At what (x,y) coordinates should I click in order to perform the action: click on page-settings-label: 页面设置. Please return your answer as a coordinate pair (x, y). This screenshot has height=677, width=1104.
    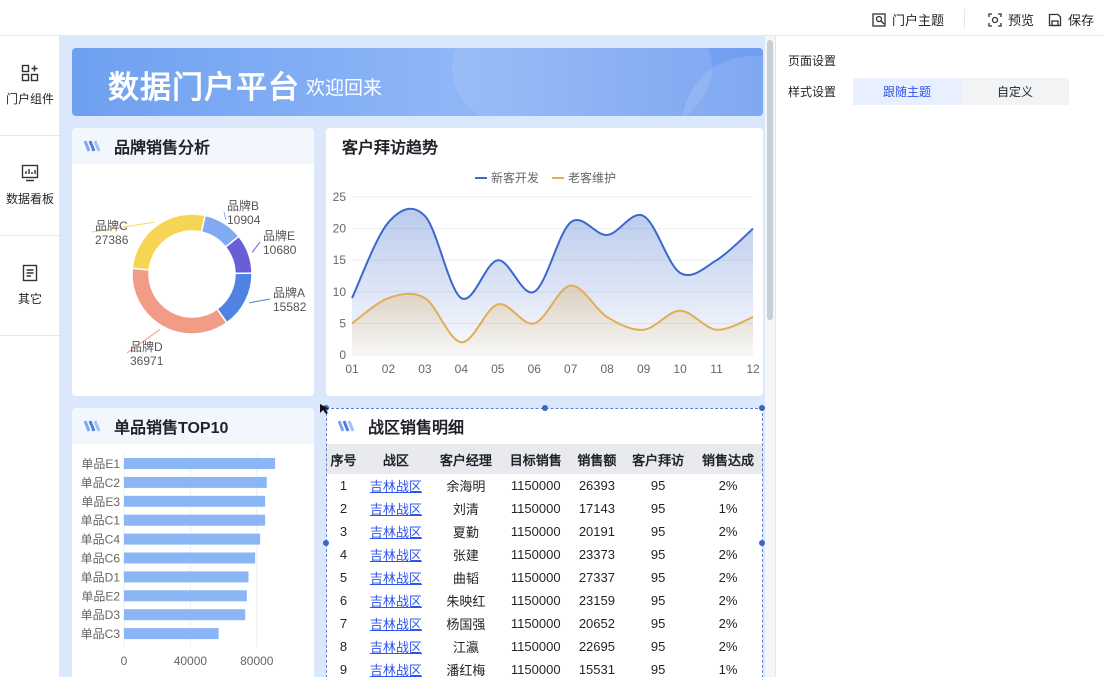
    Looking at the image, I should click on (812, 61).